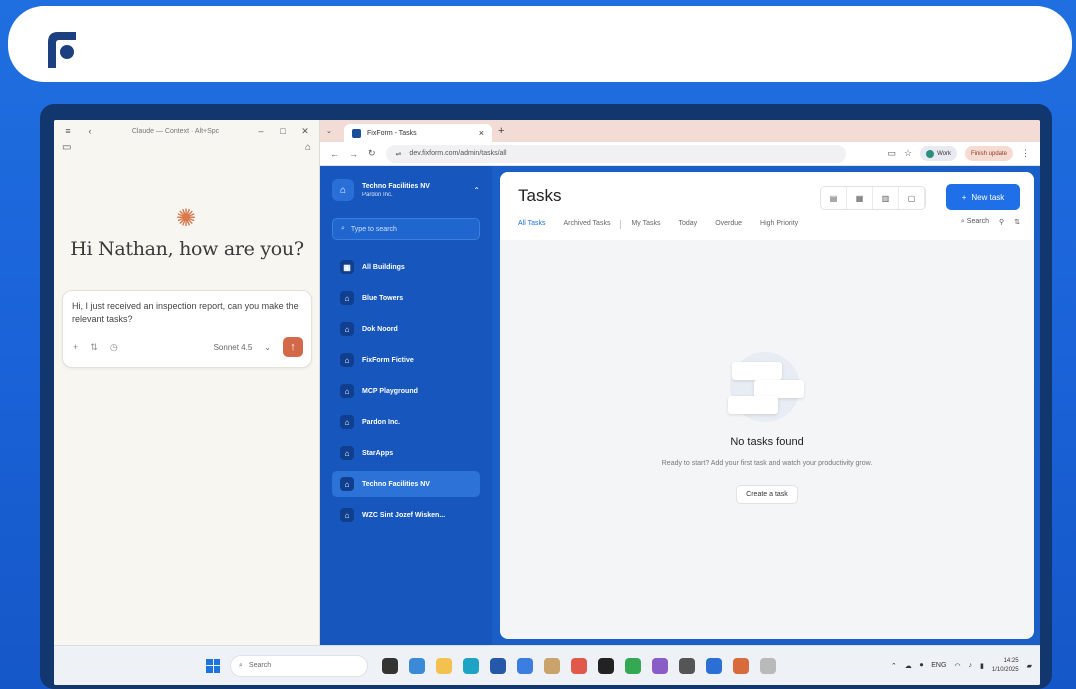 The image size is (1076, 689). What do you see at coordinates (471, 665) in the screenshot?
I see `edge-icon` at bounding box center [471, 665].